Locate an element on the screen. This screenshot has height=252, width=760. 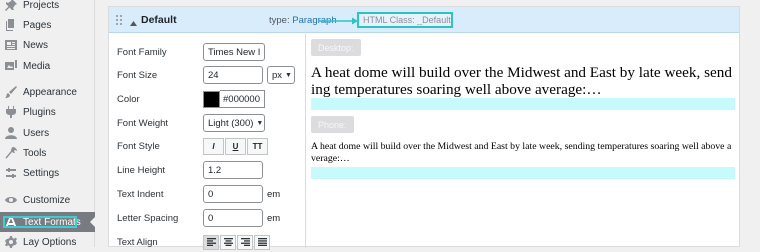
sidebar-item-plugins: Plugins is located at coordinates (47, 112).